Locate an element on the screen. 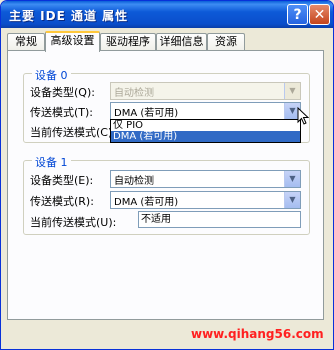  device0-mode-dropdown: 仅 PIO DMA (若可用) is located at coordinates (205, 131).